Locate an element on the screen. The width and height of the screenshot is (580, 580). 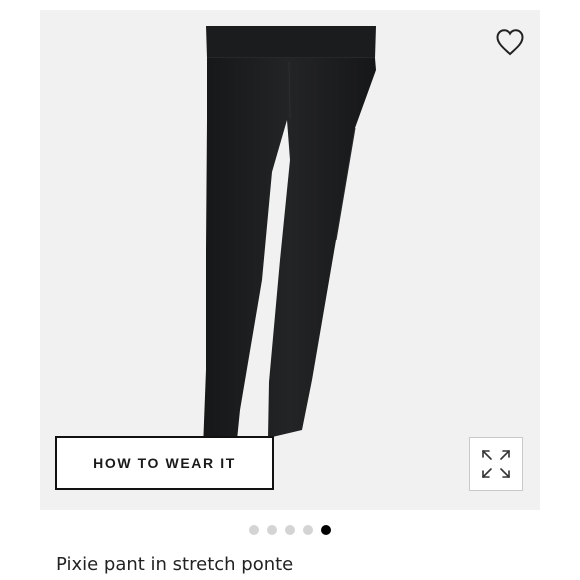
expand-arrows-icon is located at coordinates (496, 464).